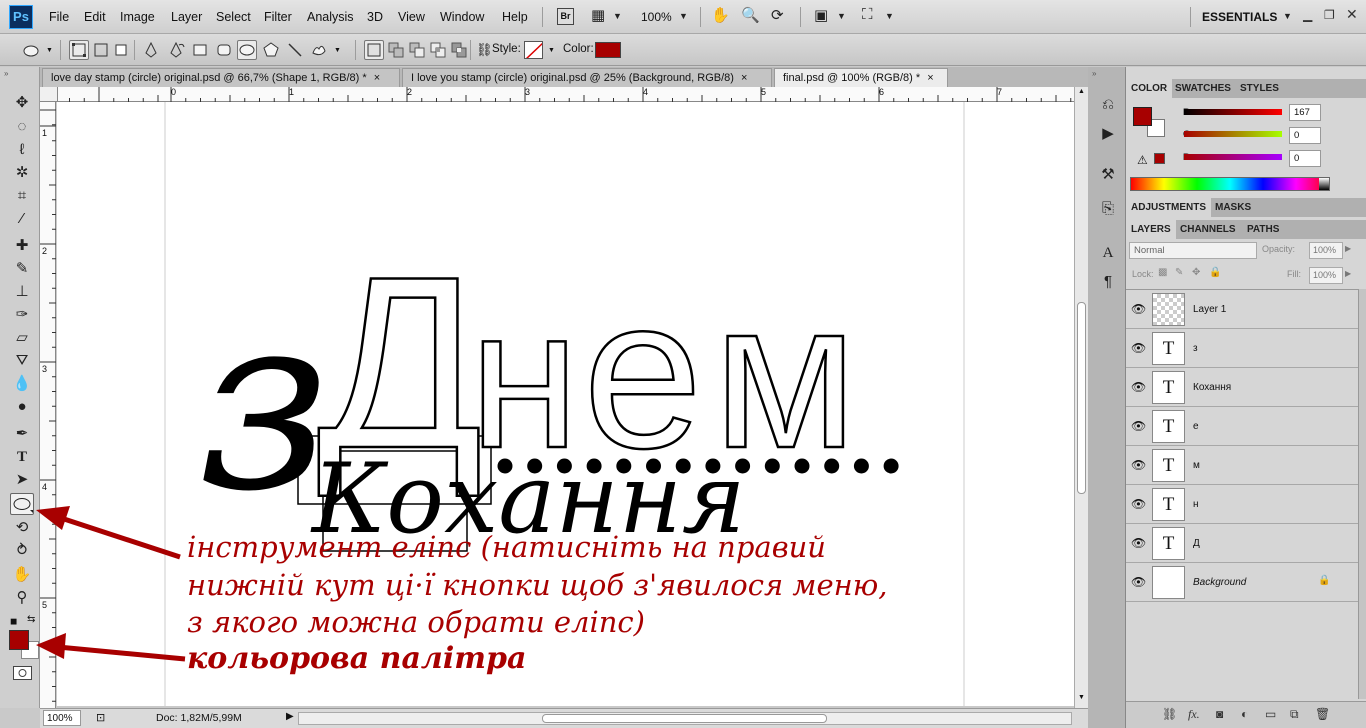 This screenshot has width=1366, height=728. Describe the element at coordinates (1108, 209) in the screenshot. I see `clone-source-icon: ⎘` at that location.